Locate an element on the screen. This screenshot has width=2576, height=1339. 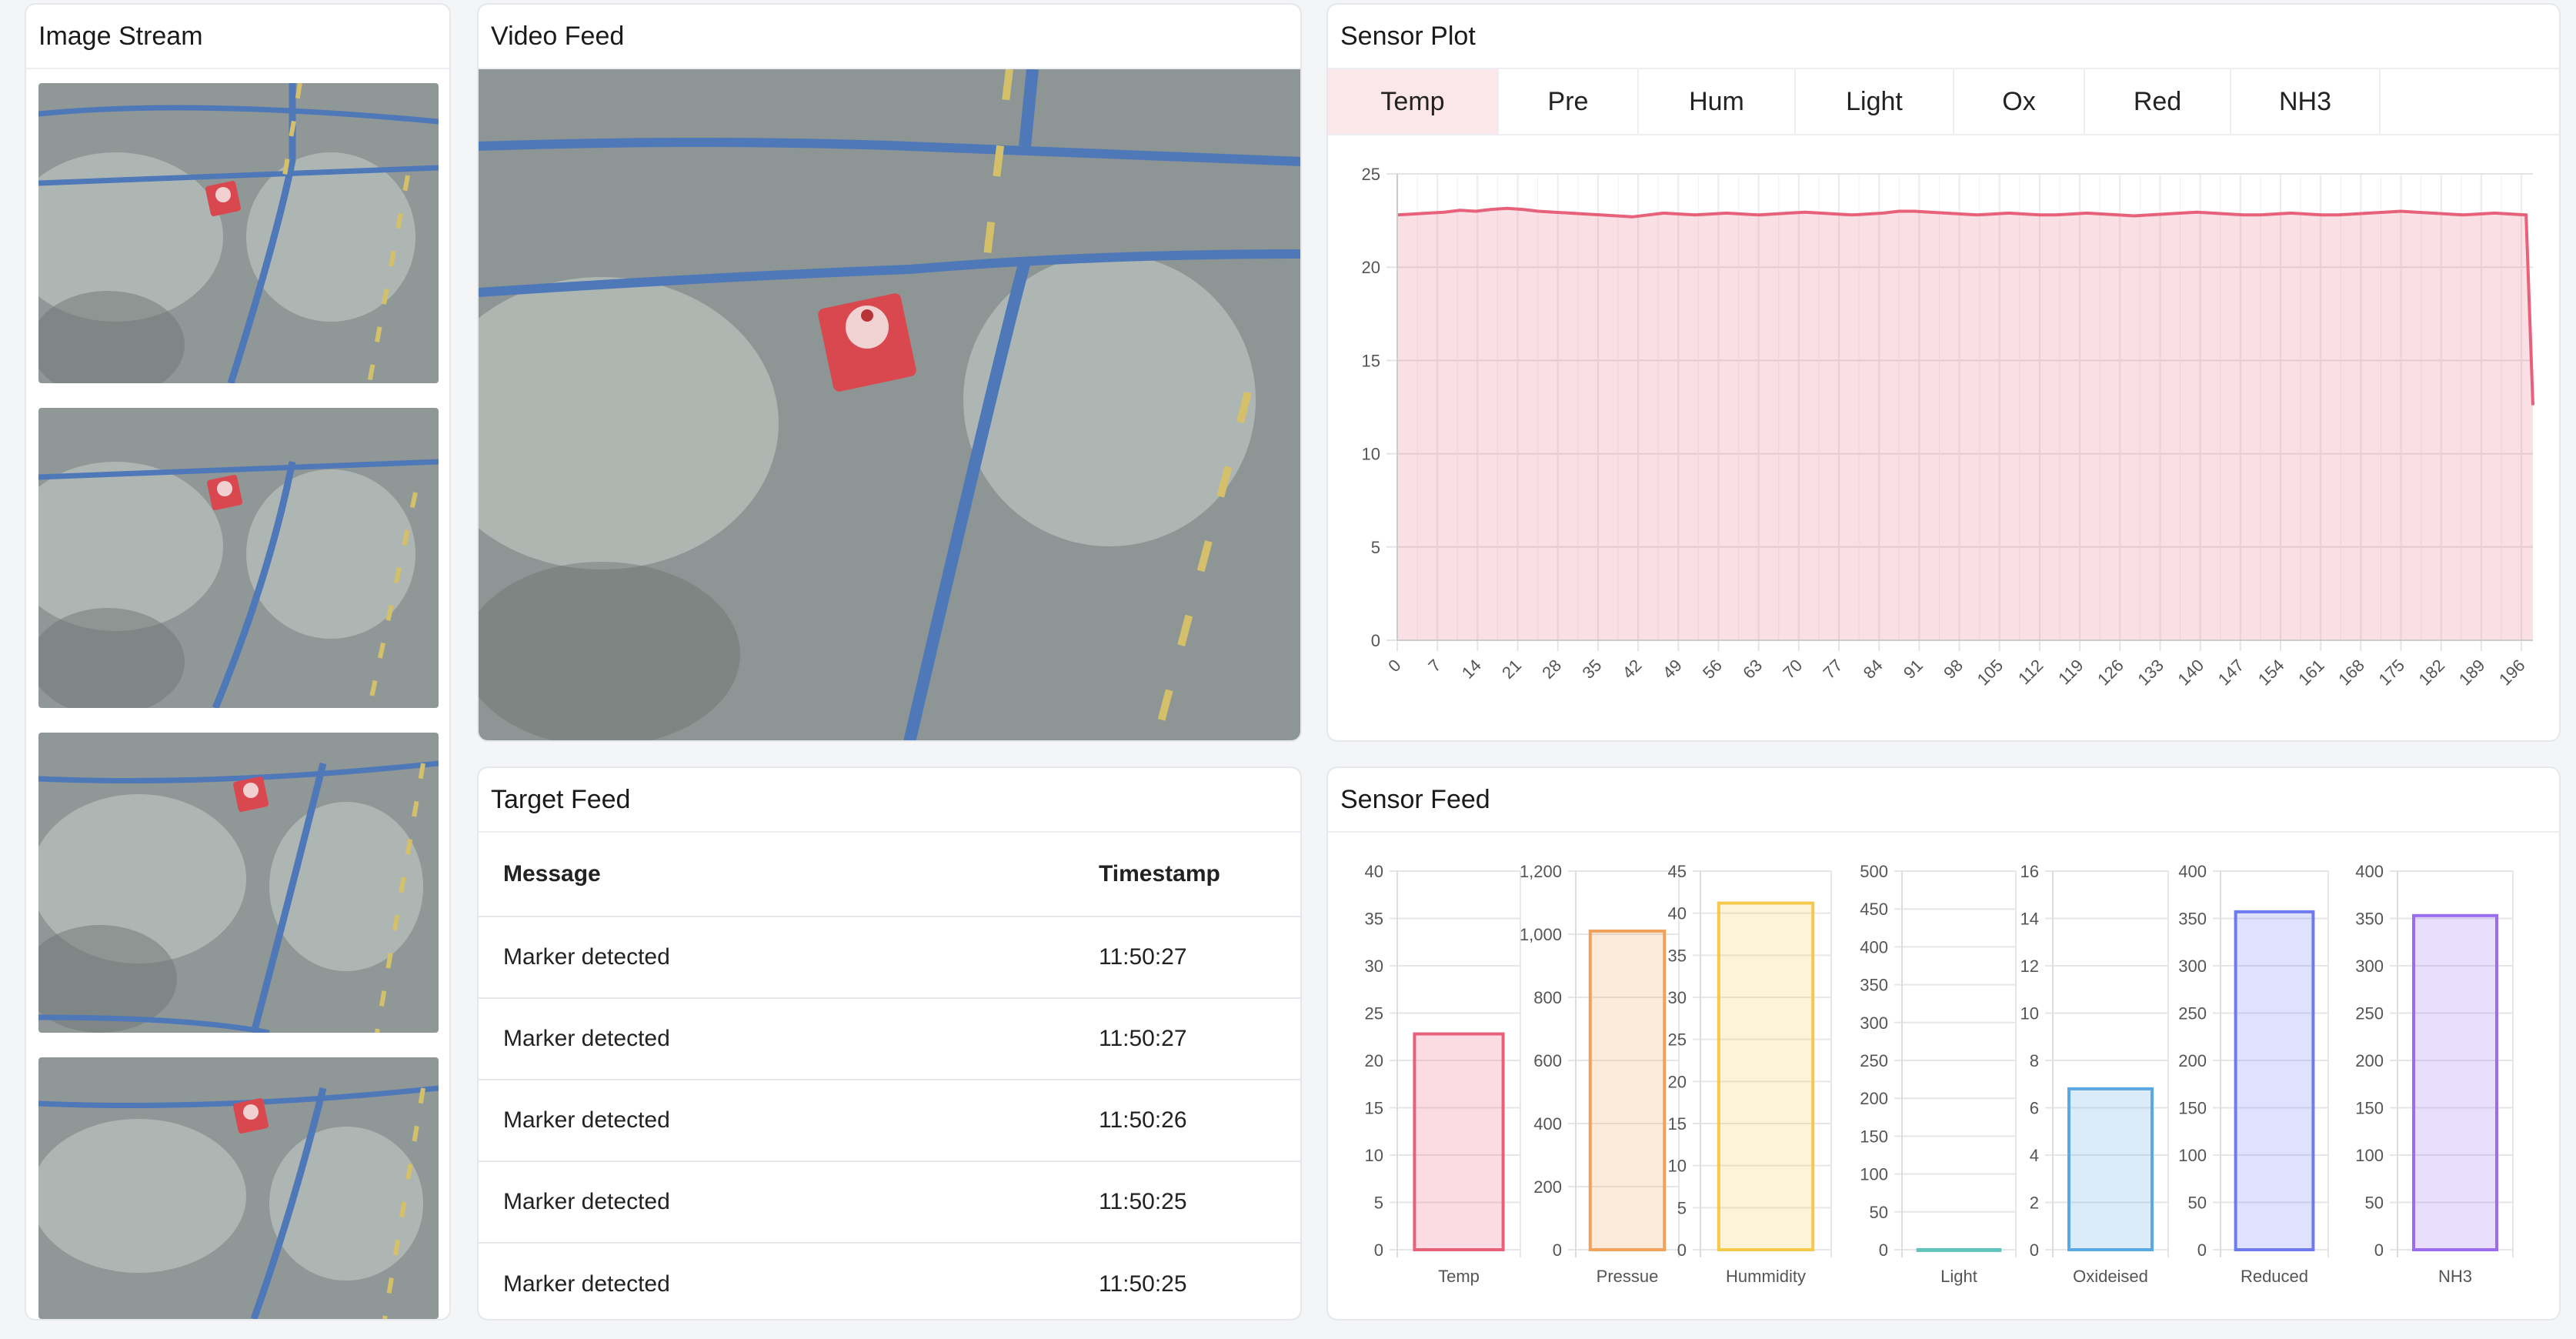
x-tick-label: 182 is located at coordinates (2432, 673).